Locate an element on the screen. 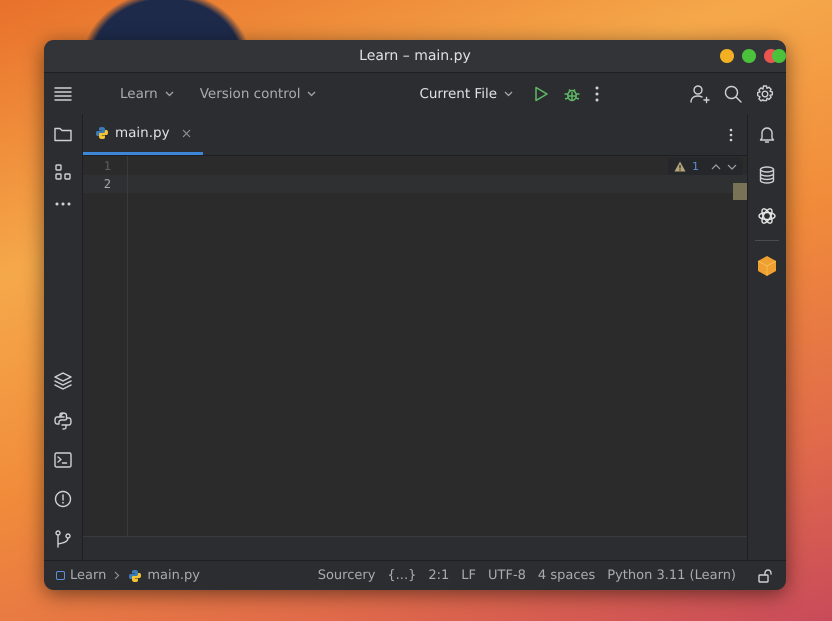 This screenshot has width=832, height=621. line-number: 1 is located at coordinates (107, 166).